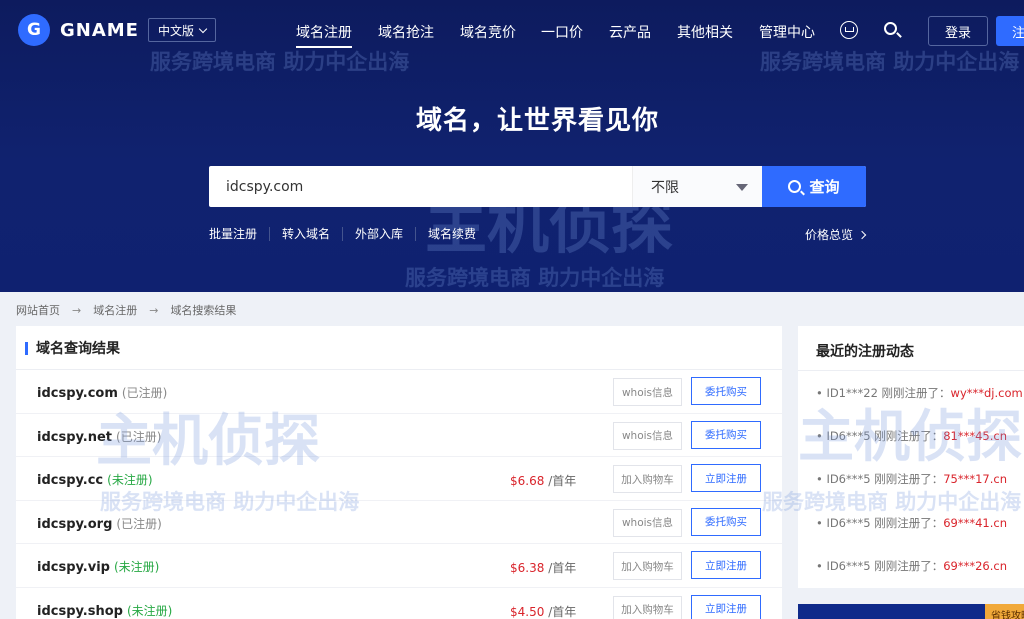 The width and height of the screenshot is (1024, 619). I want to click on result-price: $4.50 /首年, so click(543, 611).